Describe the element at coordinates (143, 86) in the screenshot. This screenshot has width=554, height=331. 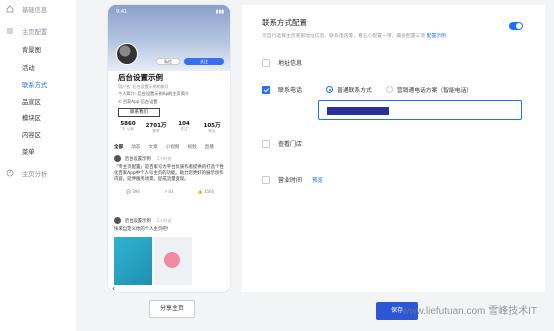
I see `shop-username: 用户名: 后台设置示例的账号` at that location.